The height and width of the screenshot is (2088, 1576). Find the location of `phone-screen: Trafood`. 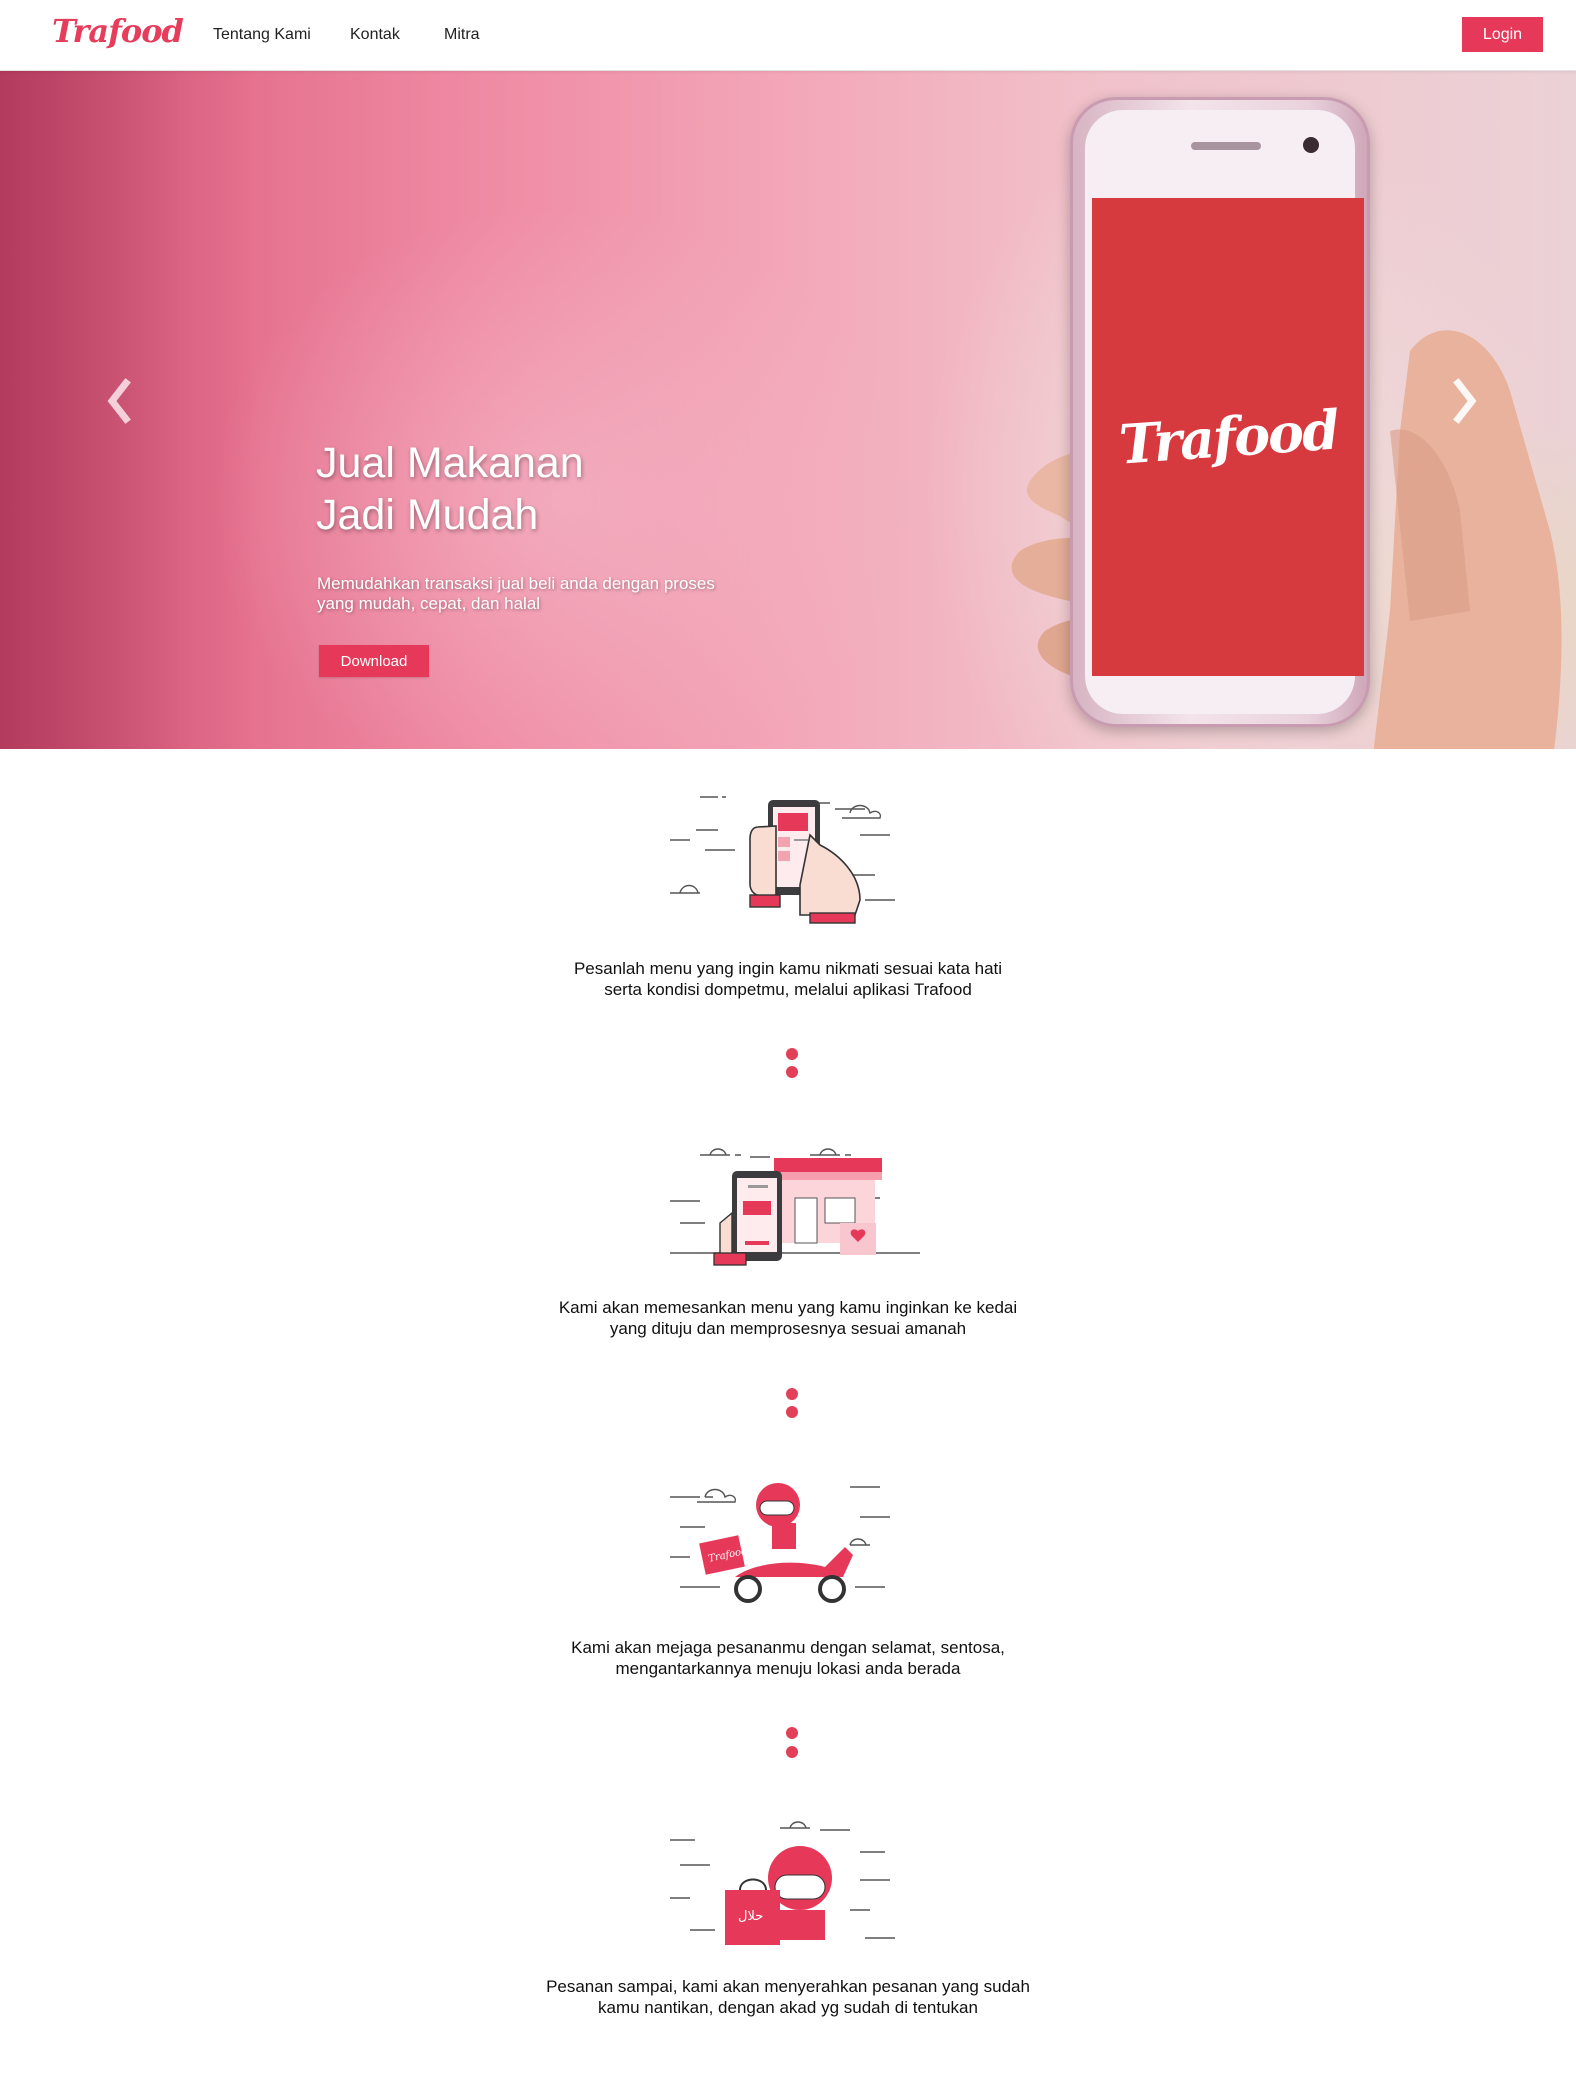

phone-screen: Trafood is located at coordinates (1228, 437).